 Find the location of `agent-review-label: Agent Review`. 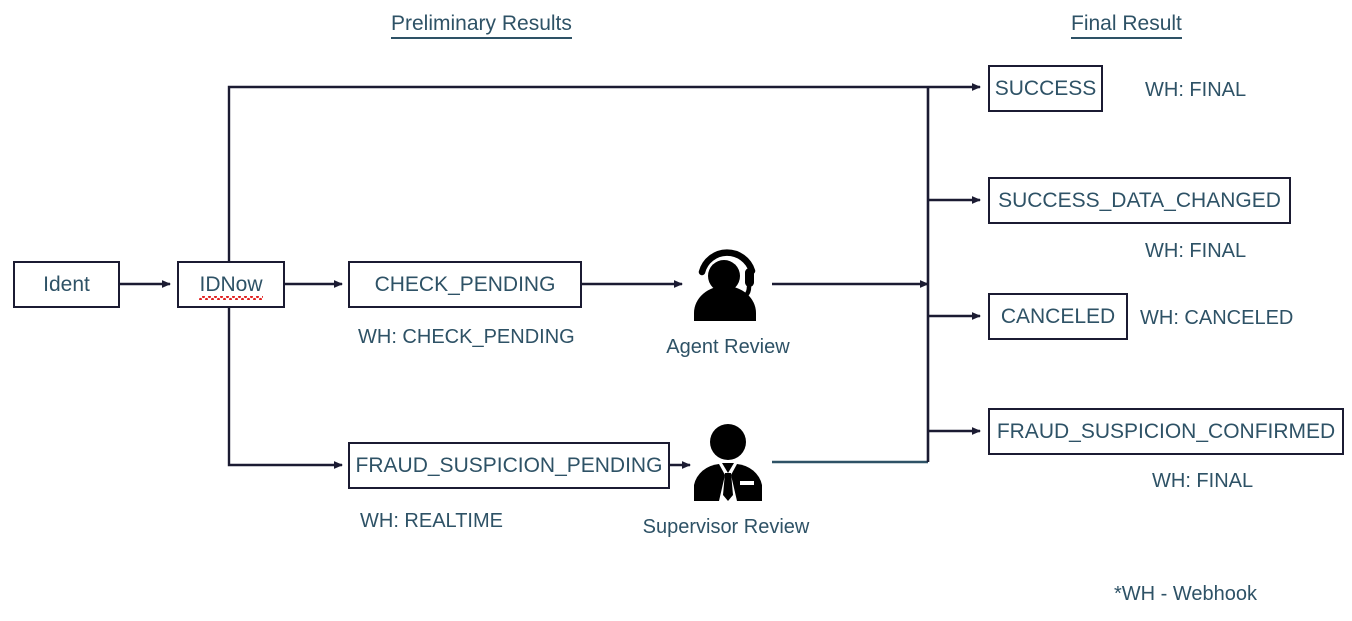

agent-review-label: Agent Review is located at coordinates (728, 347).